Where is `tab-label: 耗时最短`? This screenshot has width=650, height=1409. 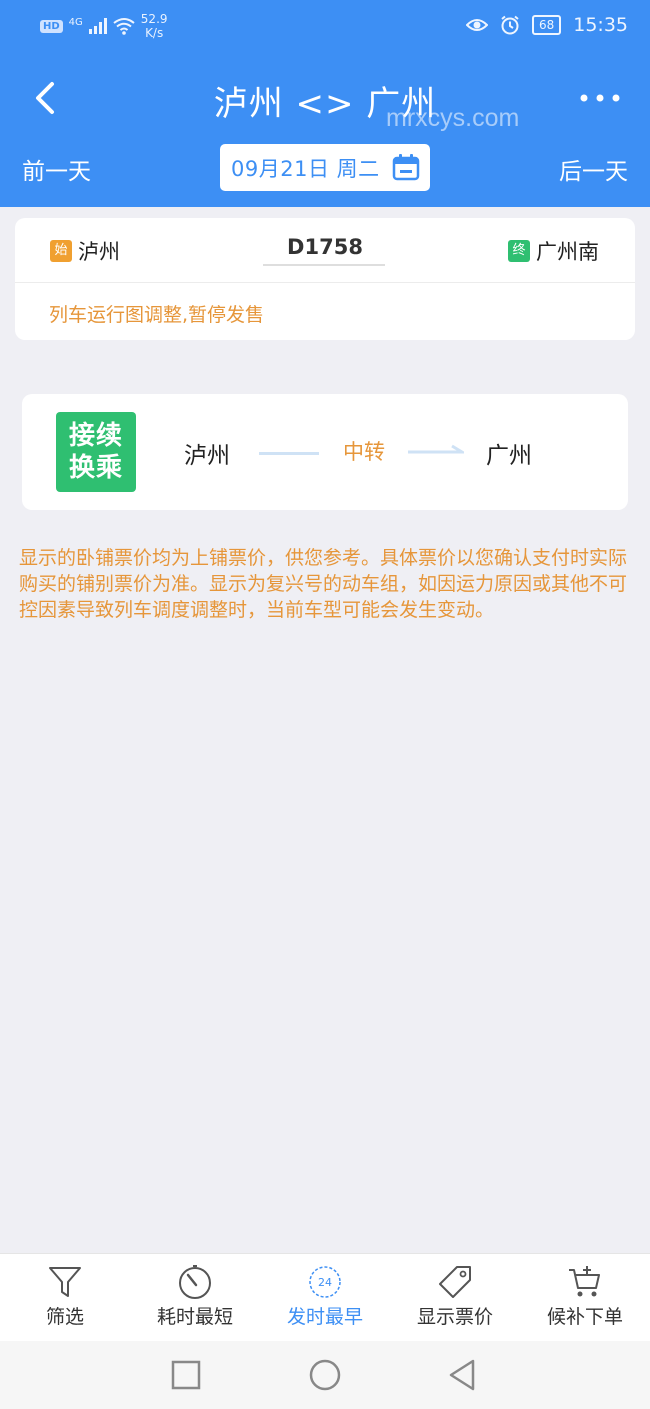
tab-label: 耗时最短 is located at coordinates (194, 1317).